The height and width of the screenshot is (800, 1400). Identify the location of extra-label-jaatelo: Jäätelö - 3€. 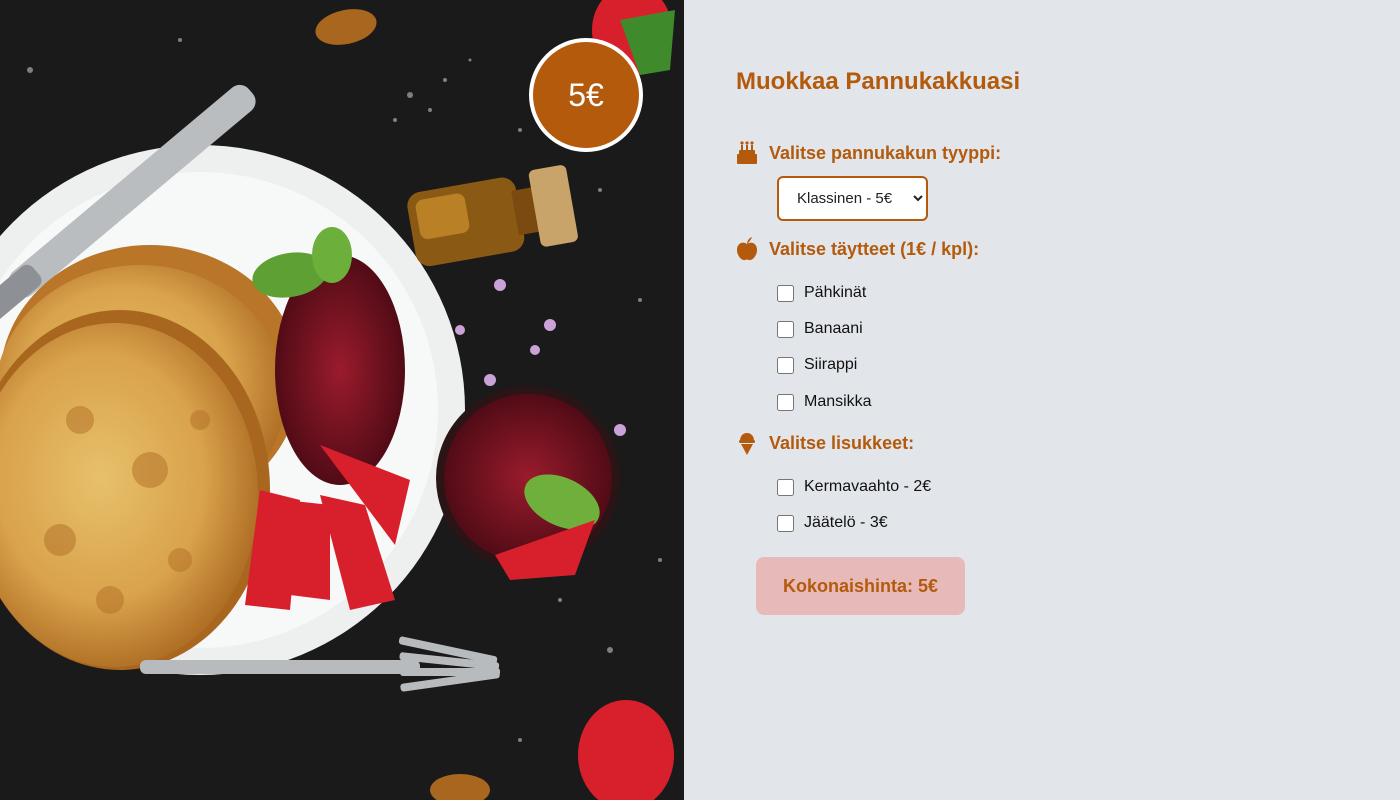
(846, 522).